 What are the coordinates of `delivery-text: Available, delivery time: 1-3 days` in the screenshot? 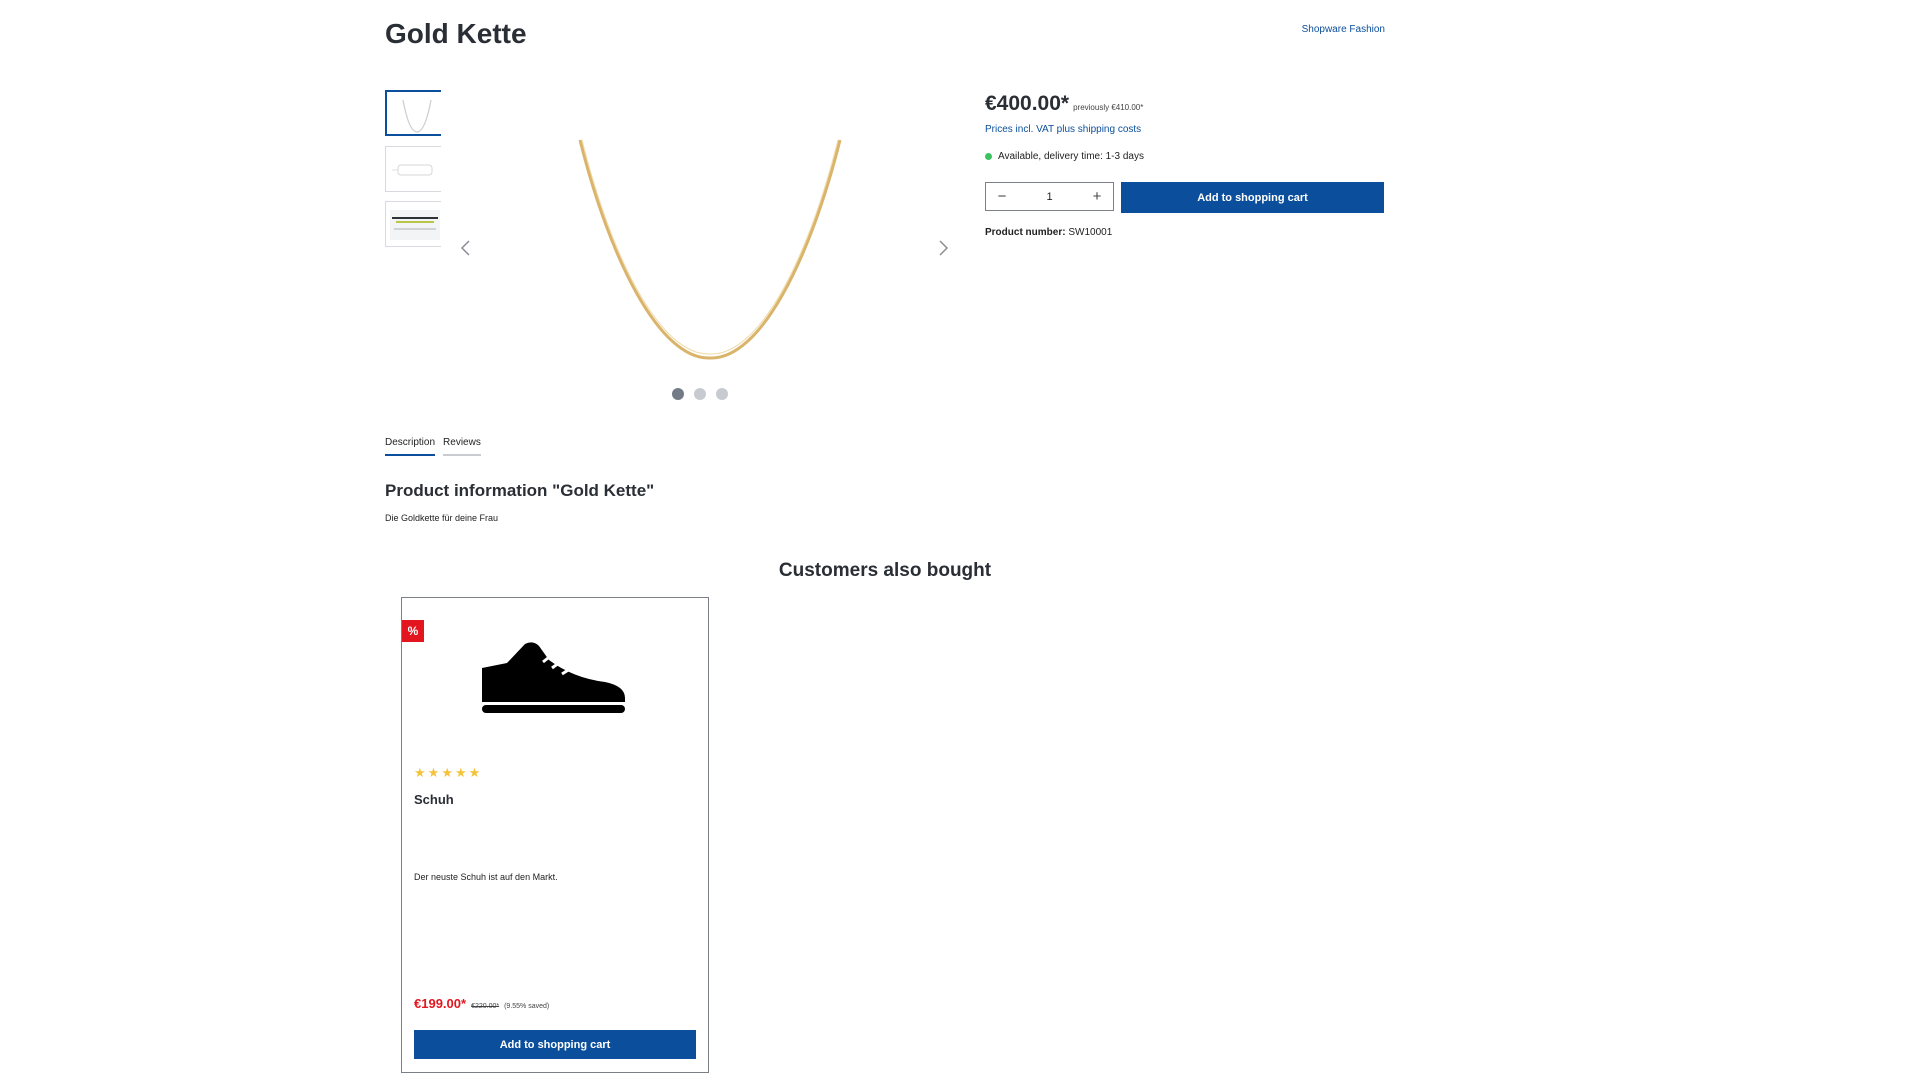 It's located at (1071, 156).